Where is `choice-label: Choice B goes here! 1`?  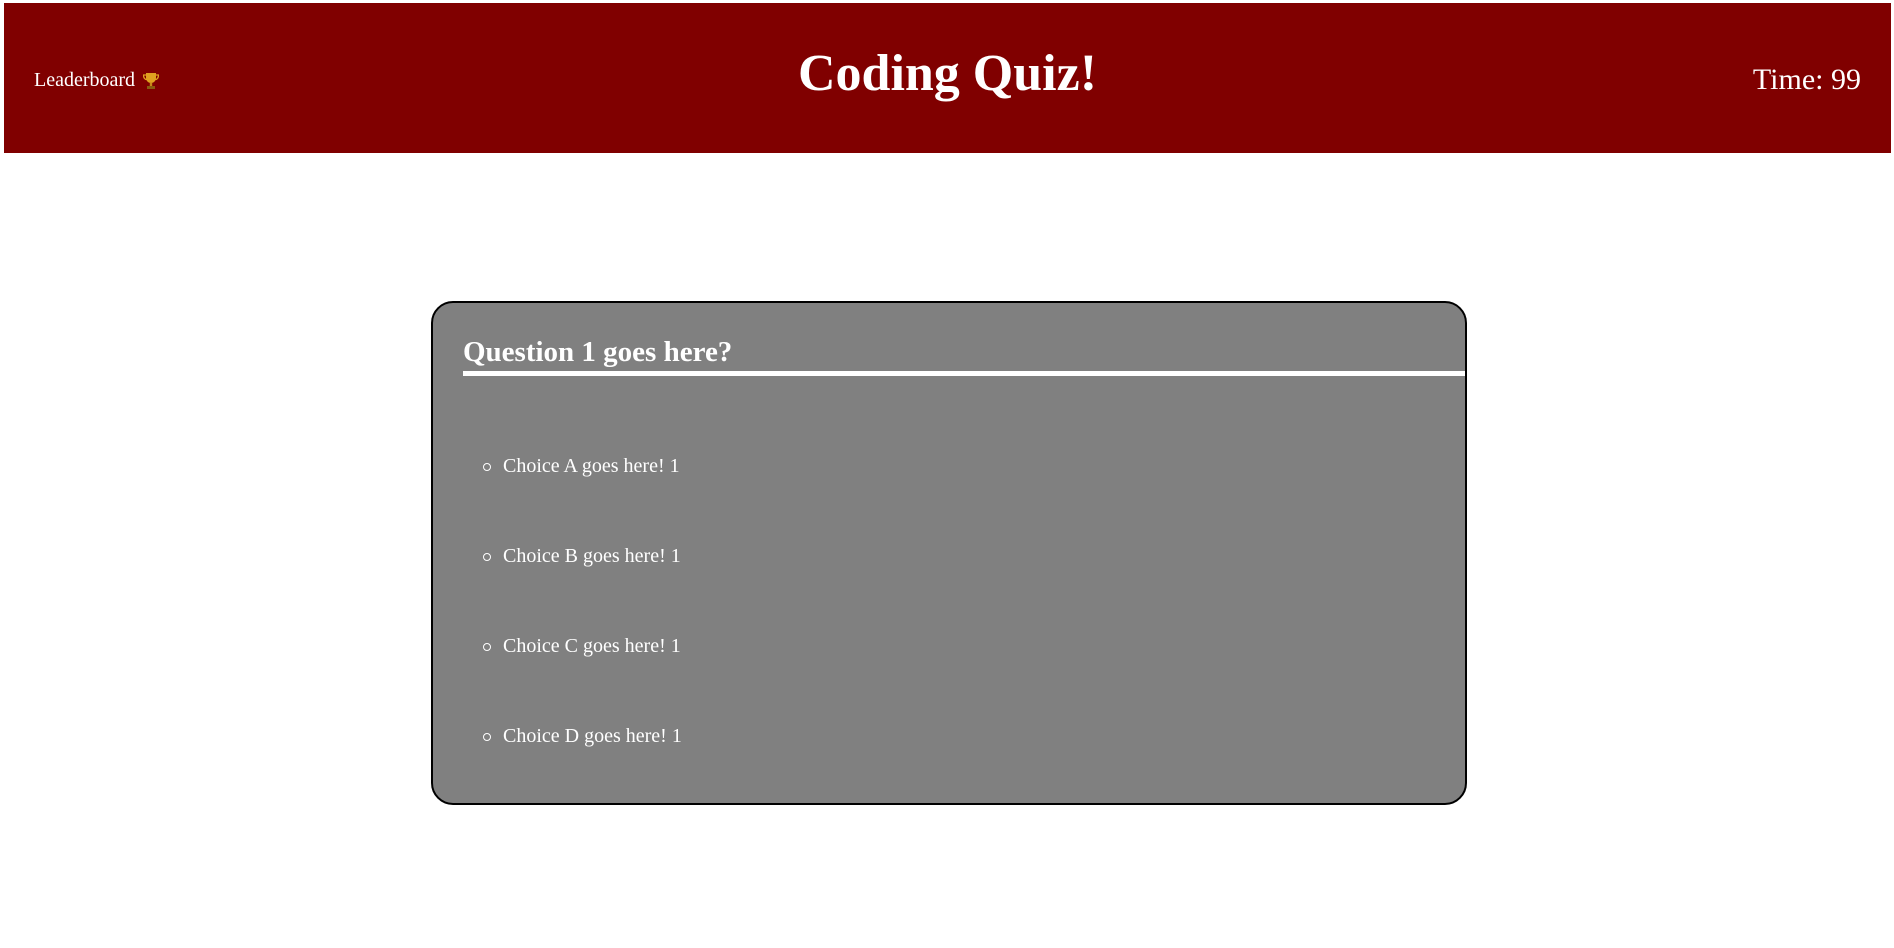
choice-label: Choice B goes here! 1 is located at coordinates (592, 556).